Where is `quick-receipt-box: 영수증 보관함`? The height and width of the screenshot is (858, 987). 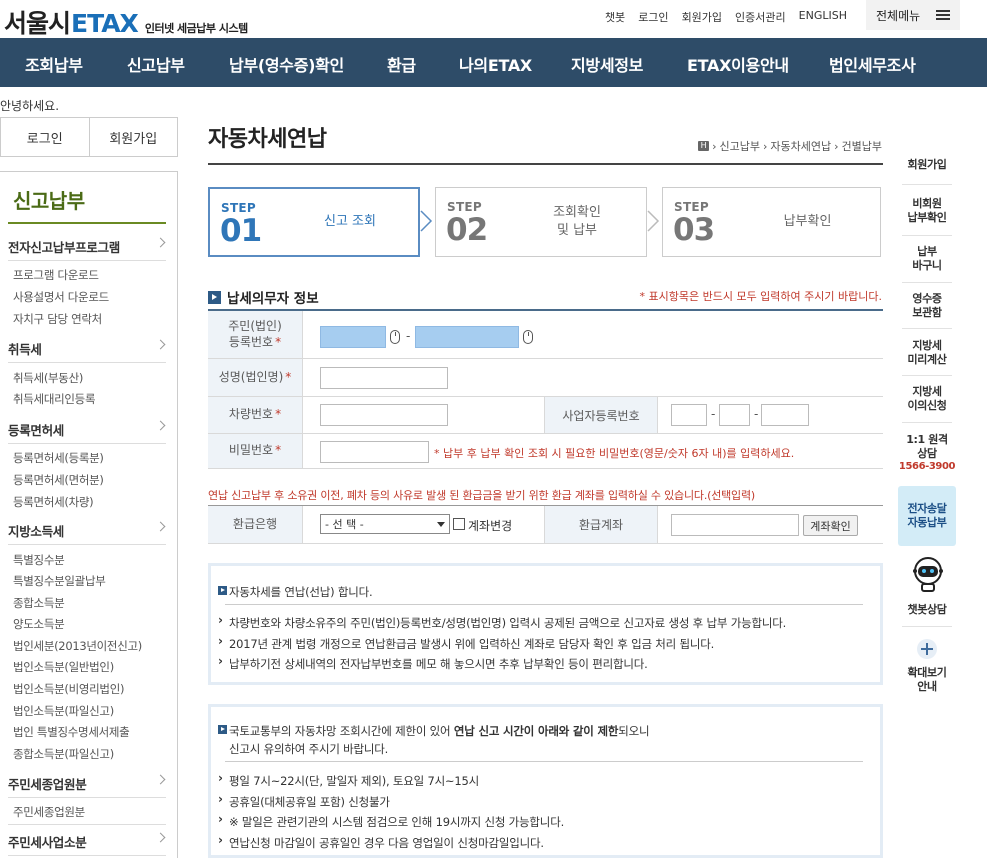 quick-receipt-box: 영수증 보관함 is located at coordinates (927, 306).